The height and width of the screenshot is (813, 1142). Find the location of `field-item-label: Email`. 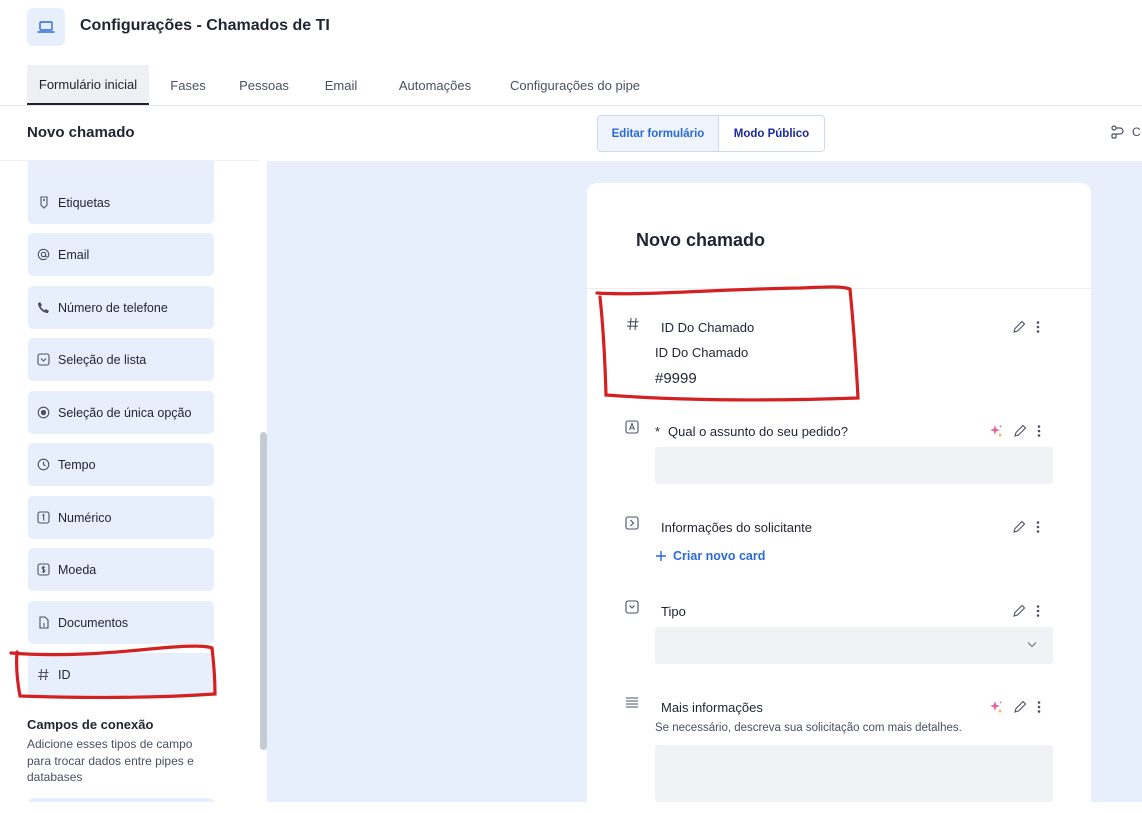

field-item-label: Email is located at coordinates (74, 254).